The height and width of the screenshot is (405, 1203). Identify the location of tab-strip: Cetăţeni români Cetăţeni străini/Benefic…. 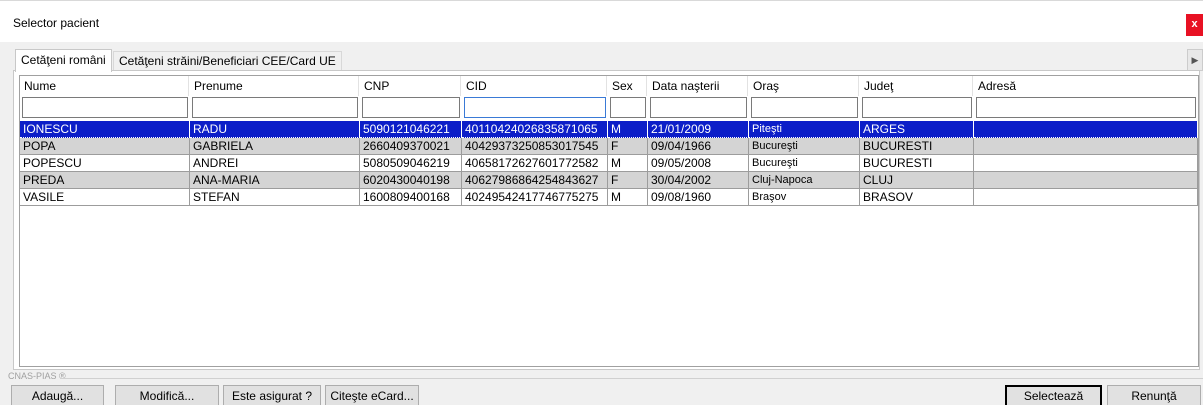
(601, 57).